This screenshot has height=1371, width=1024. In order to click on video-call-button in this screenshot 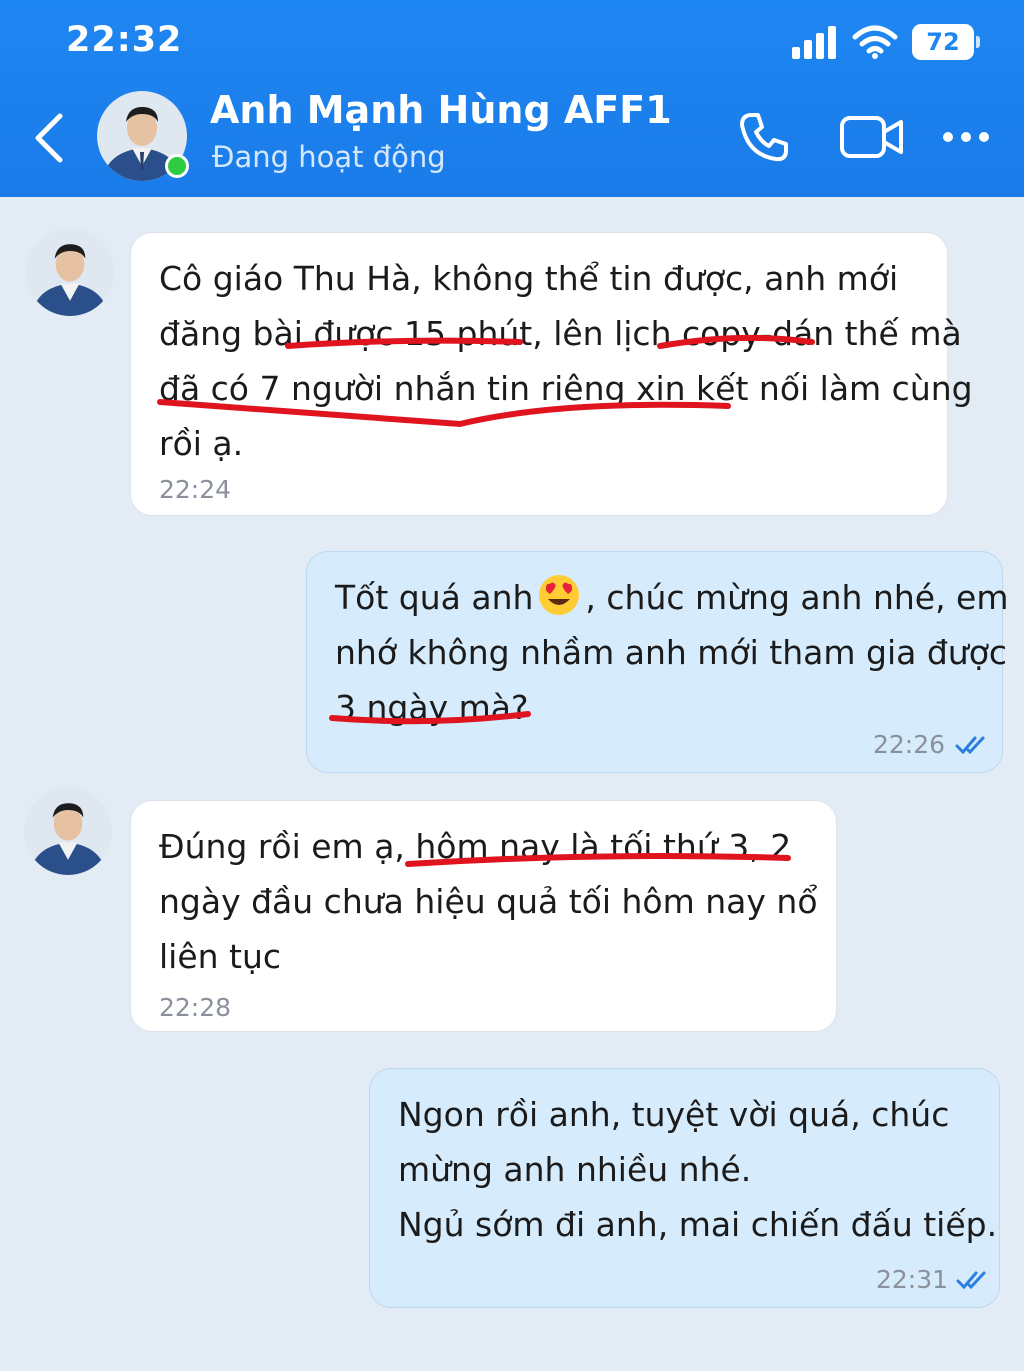, I will do `click(872, 137)`.